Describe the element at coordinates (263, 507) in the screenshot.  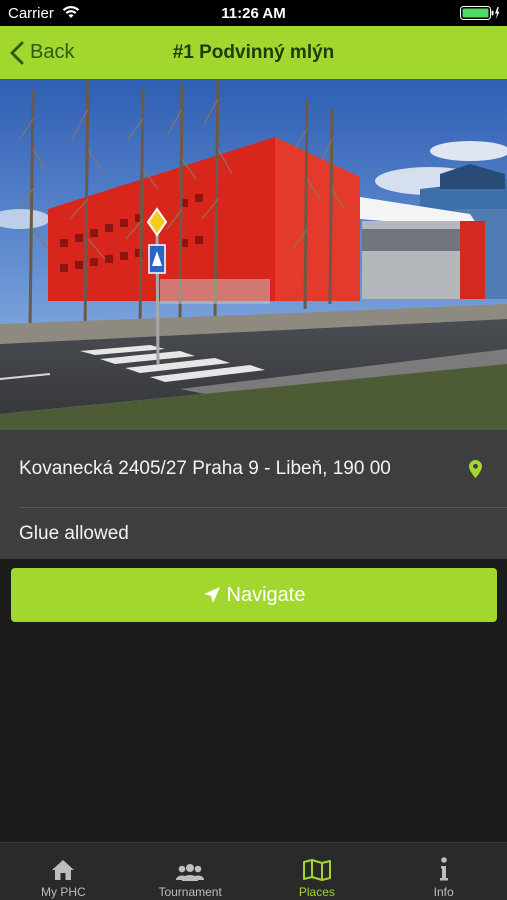
I see `divider` at that location.